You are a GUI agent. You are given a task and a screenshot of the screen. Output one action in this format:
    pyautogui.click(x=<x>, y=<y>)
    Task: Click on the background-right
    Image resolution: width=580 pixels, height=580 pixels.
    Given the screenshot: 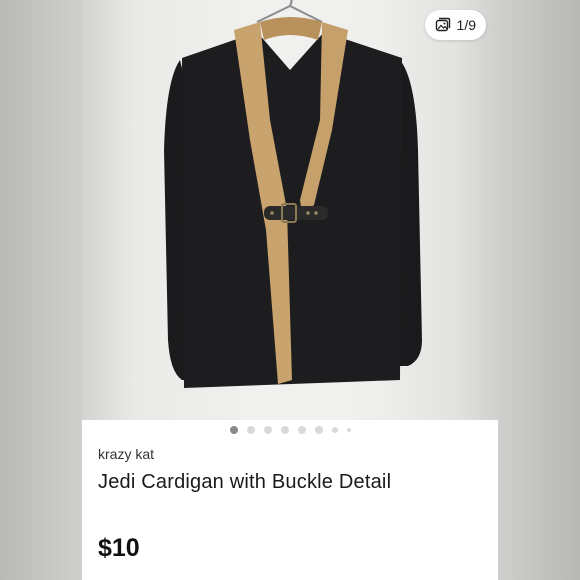 What is the action you would take?
    pyautogui.click(x=539, y=290)
    